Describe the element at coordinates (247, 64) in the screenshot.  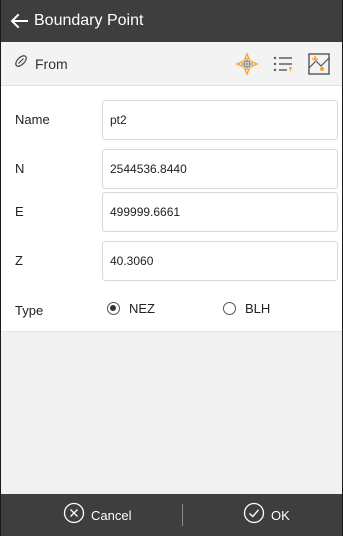
I see `gps-locate-icon` at that location.